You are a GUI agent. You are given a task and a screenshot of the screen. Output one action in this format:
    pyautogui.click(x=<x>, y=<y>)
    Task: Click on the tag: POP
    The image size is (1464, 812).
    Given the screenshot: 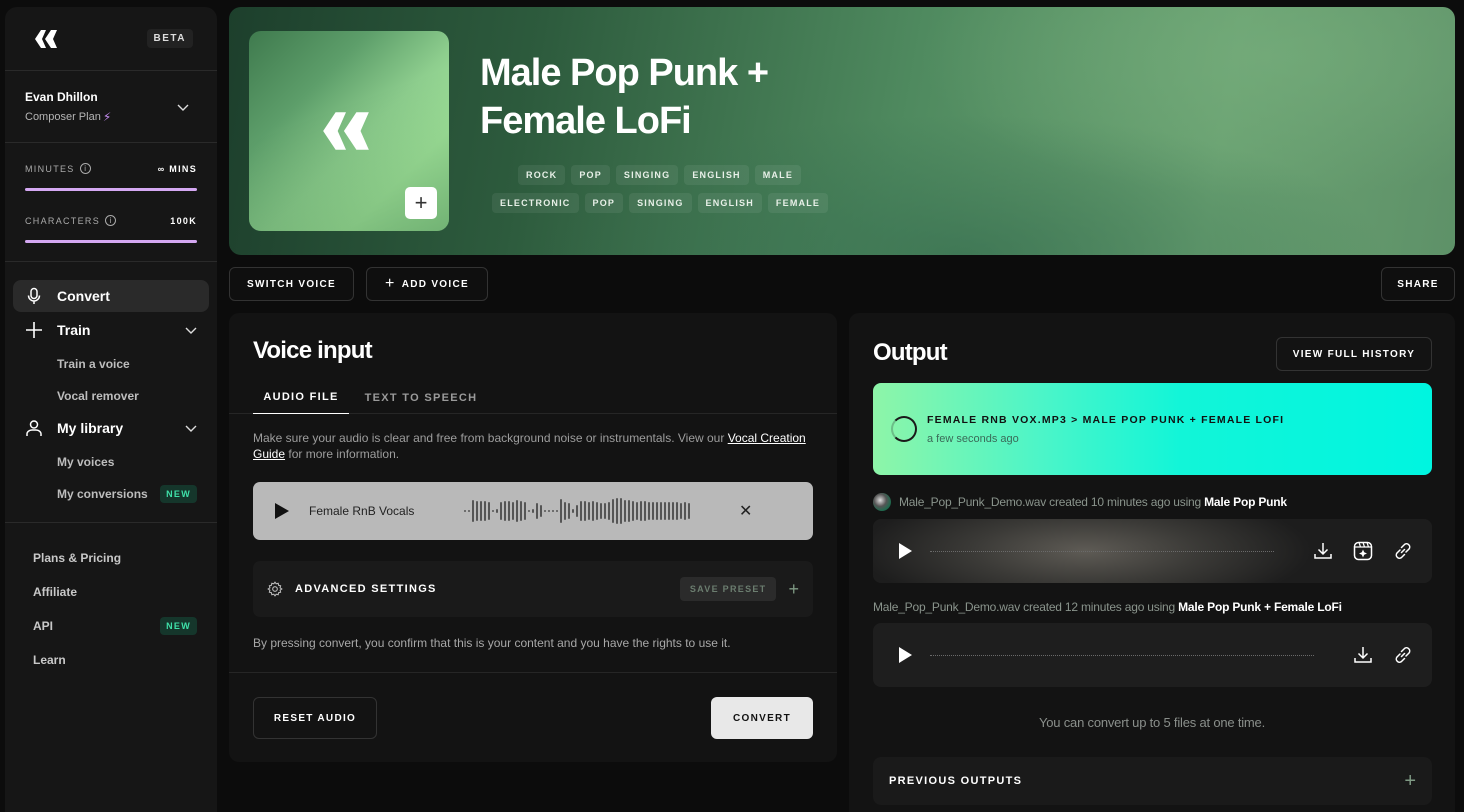 What is the action you would take?
    pyautogui.click(x=590, y=175)
    